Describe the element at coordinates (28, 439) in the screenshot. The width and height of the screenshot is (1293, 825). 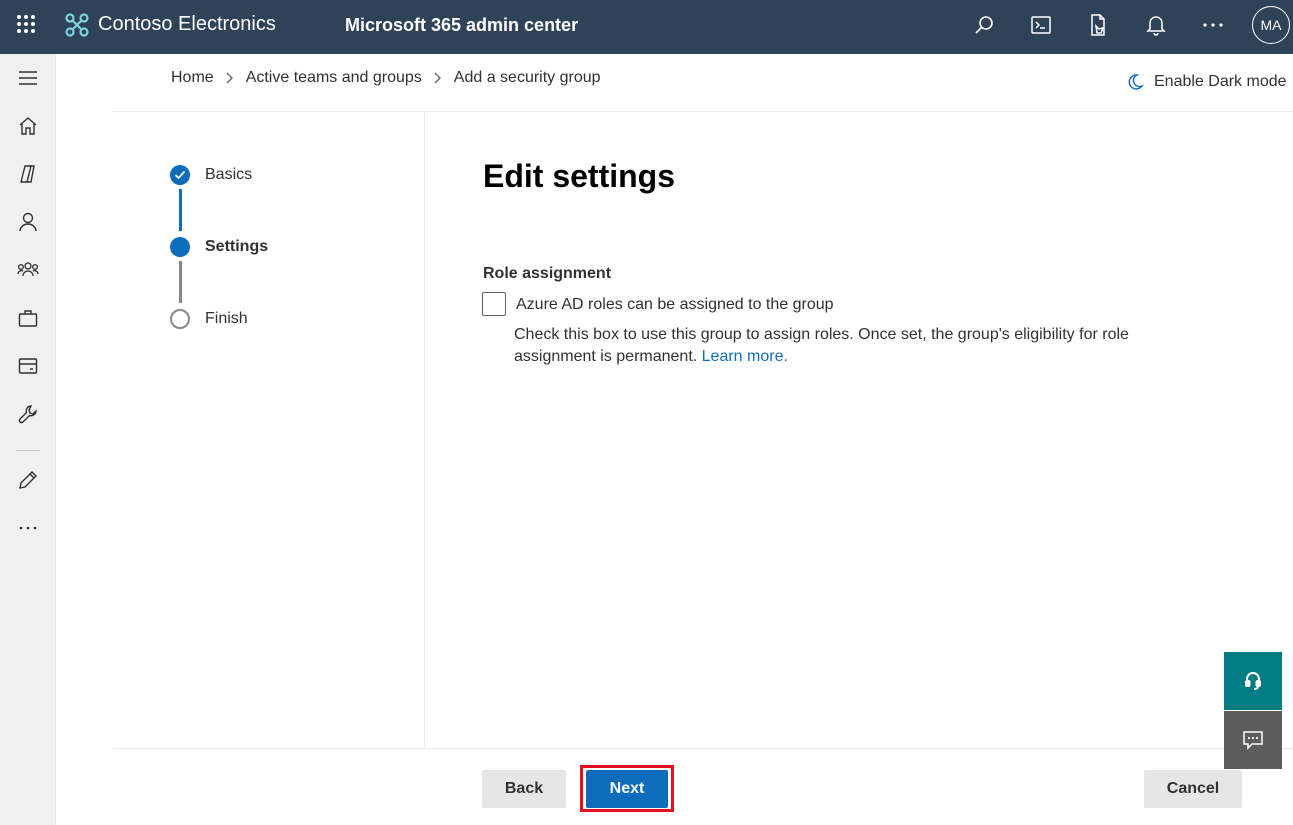
I see `left-nav` at that location.